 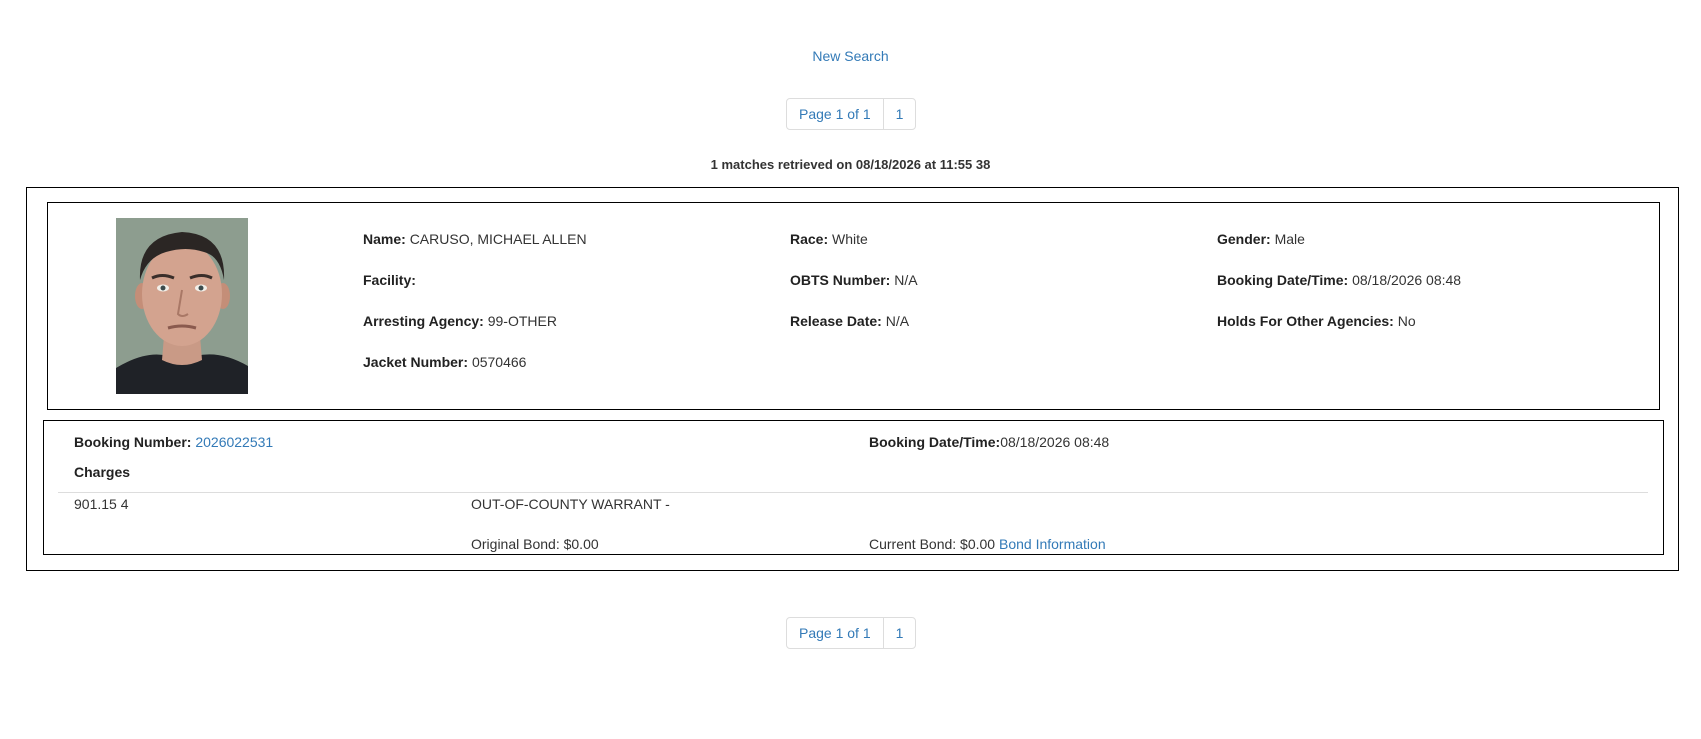 What do you see at coordinates (1289, 239) in the screenshot?
I see `gender-value: Male` at bounding box center [1289, 239].